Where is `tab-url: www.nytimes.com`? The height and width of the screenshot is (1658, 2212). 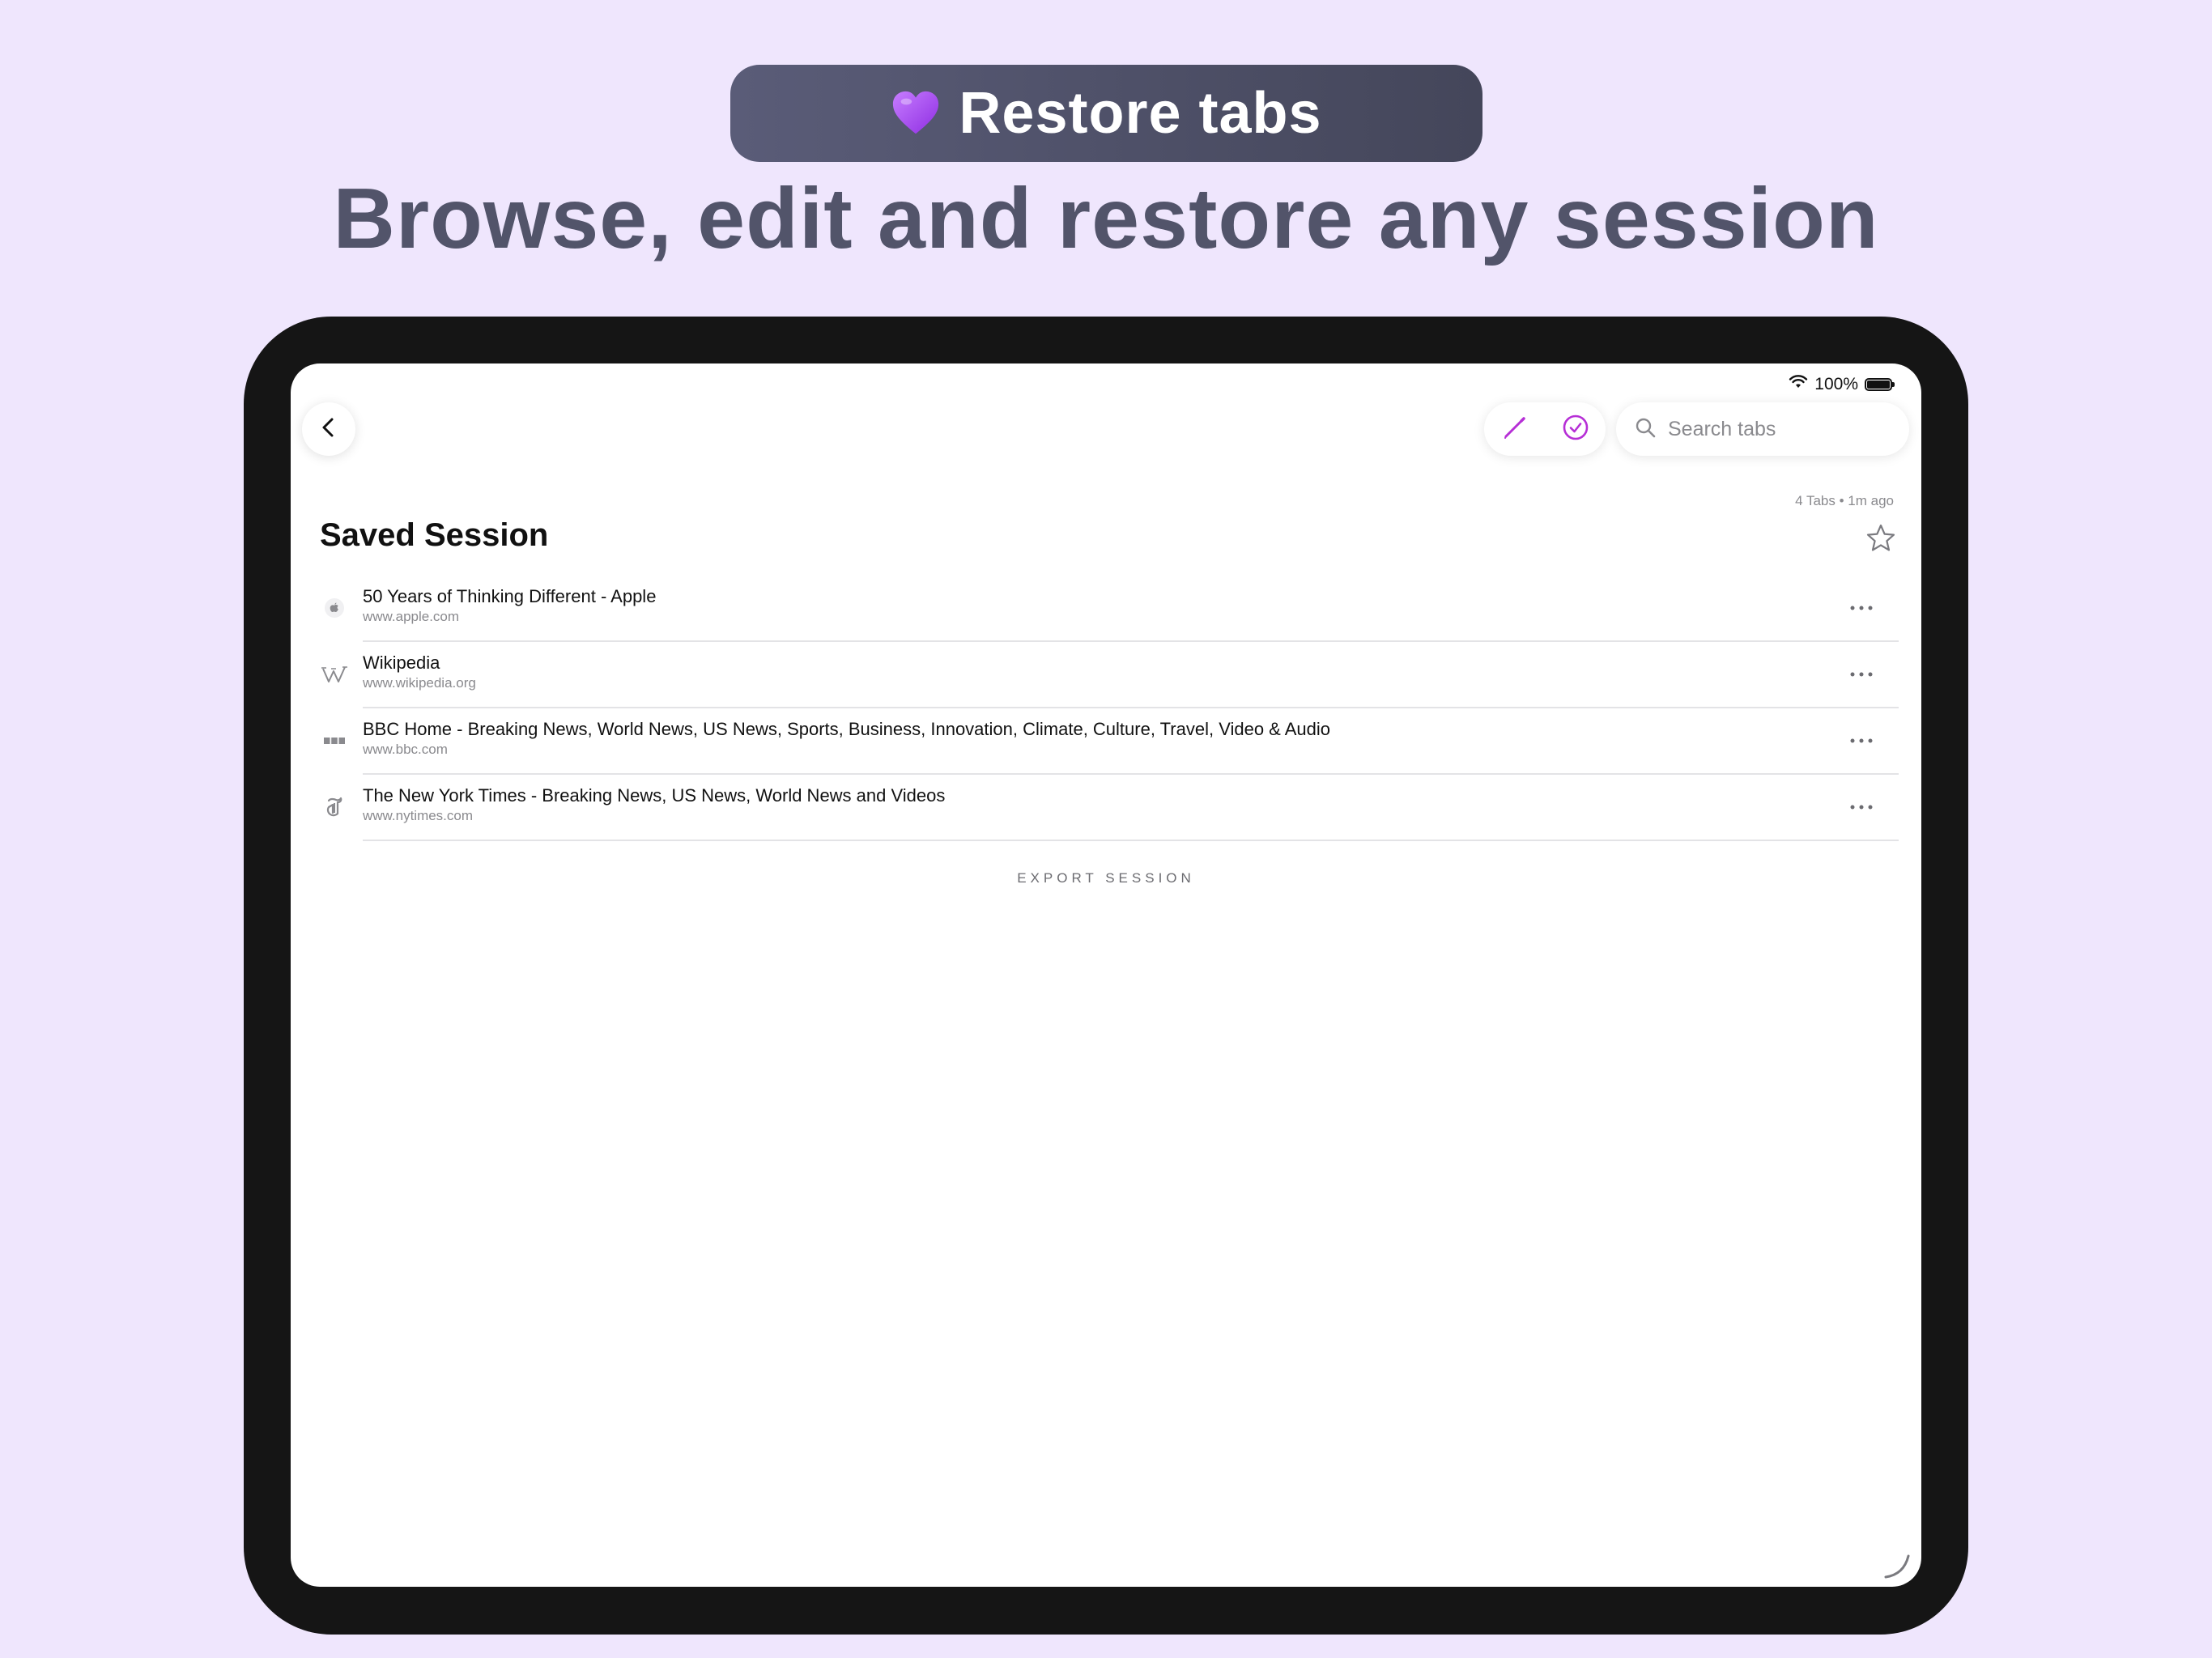
tab-url: www.nytimes.com is located at coordinates (418, 815).